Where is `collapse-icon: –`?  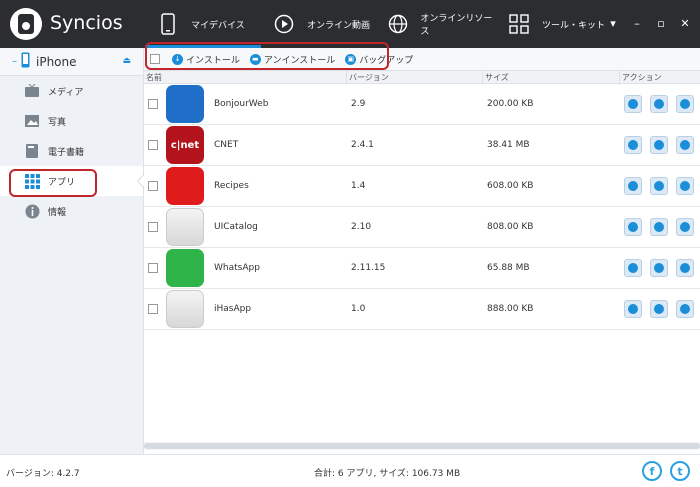
collapse-icon: – is located at coordinates (14, 61).